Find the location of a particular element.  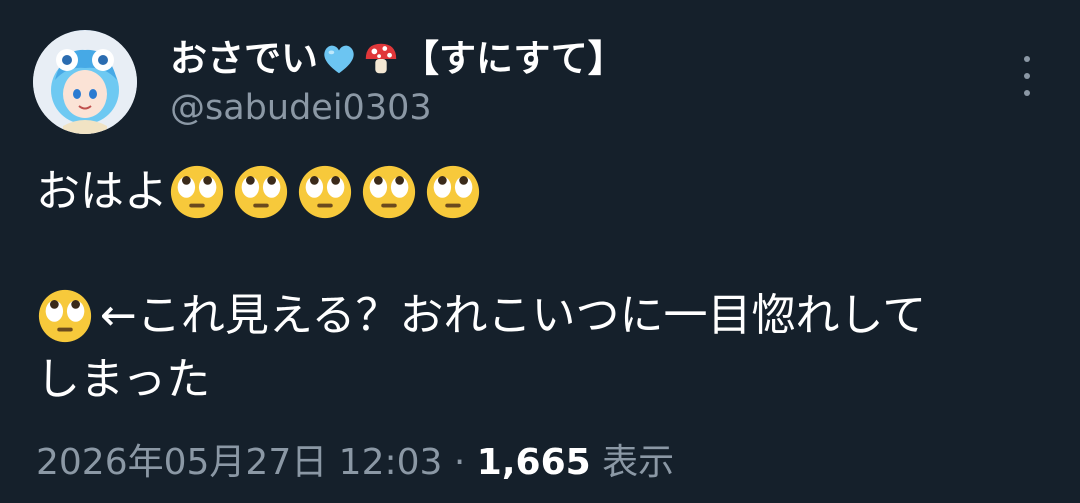

display-name-prefix: おさでい is located at coordinates (244, 58).